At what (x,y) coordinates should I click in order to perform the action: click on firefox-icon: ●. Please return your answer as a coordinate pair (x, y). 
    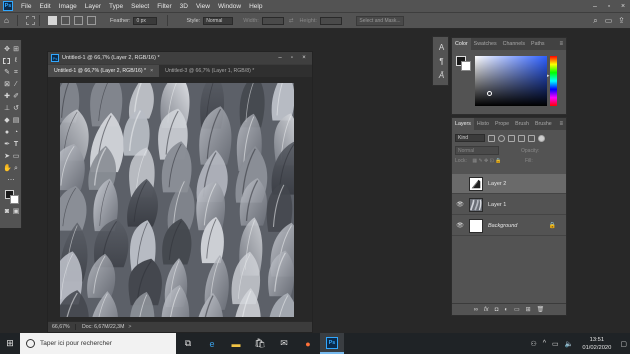
    Looking at the image, I should click on (308, 343).